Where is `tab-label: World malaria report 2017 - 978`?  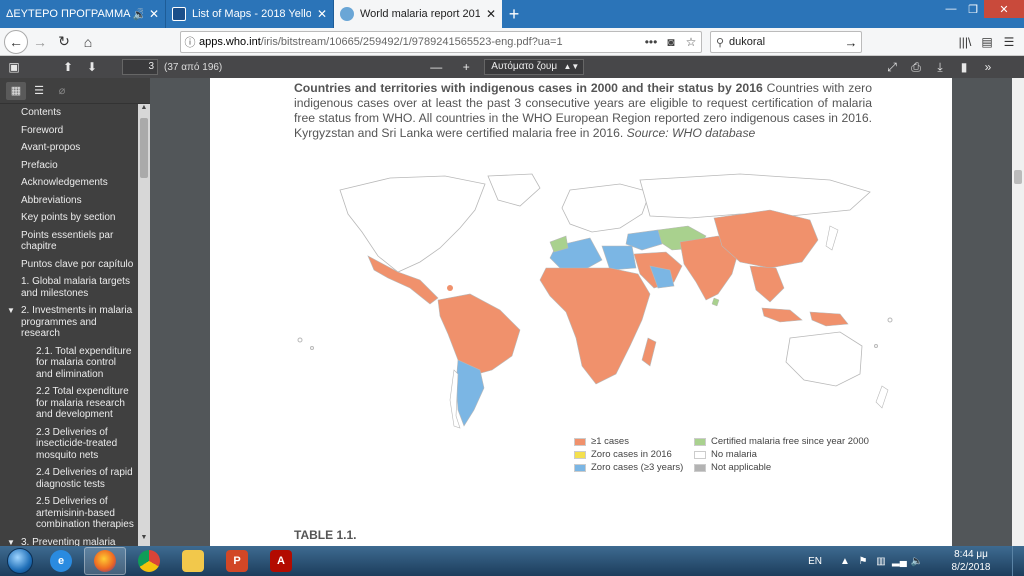 tab-label: World malaria report 2017 - 978 is located at coordinates (420, 14).